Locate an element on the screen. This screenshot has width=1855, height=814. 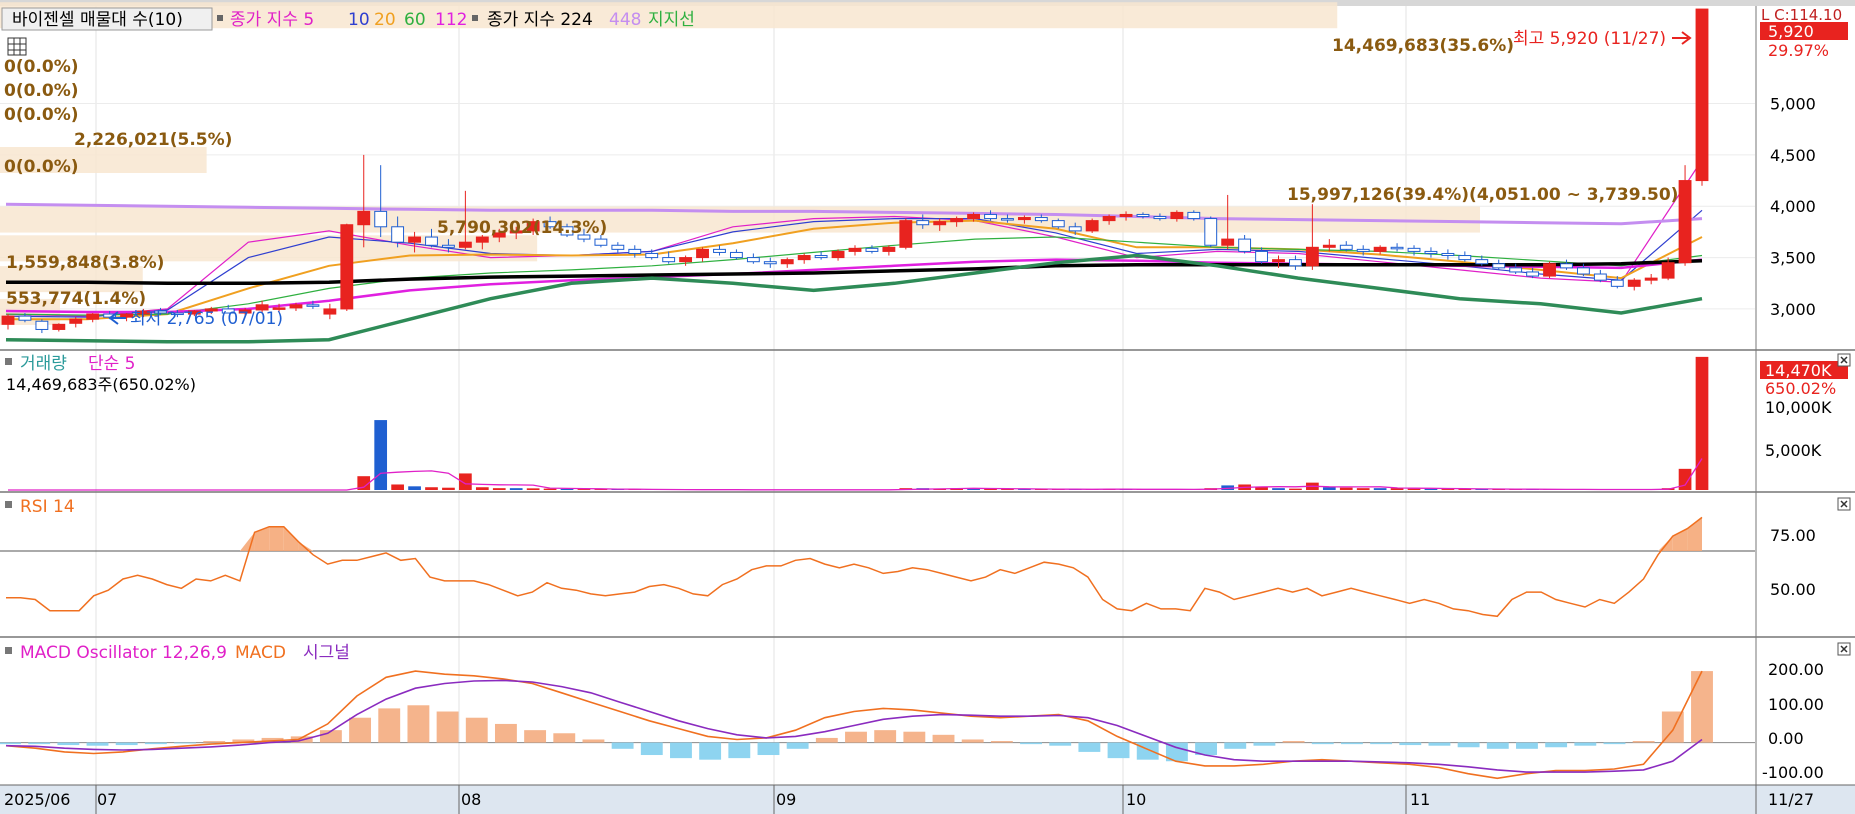
high-annotation: 최고 5,920 (11/27) is located at coordinates (1589, 39).